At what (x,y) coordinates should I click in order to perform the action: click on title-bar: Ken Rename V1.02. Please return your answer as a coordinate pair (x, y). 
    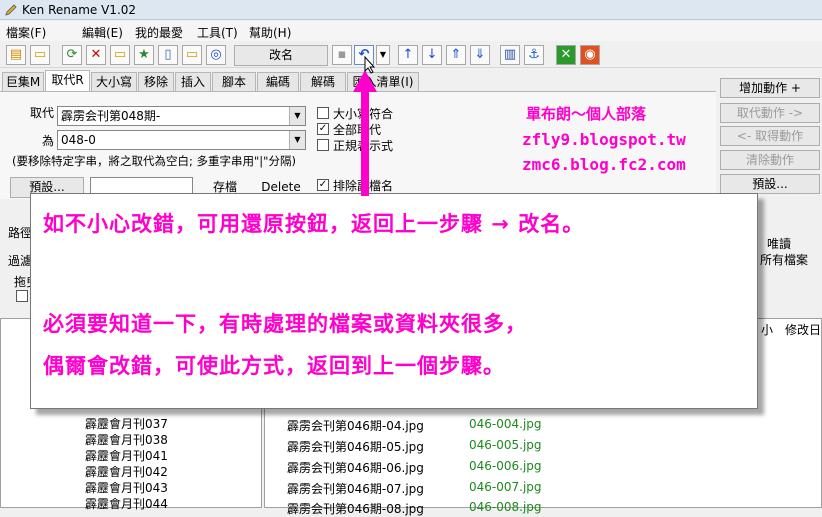
    Looking at the image, I should click on (411, 10).